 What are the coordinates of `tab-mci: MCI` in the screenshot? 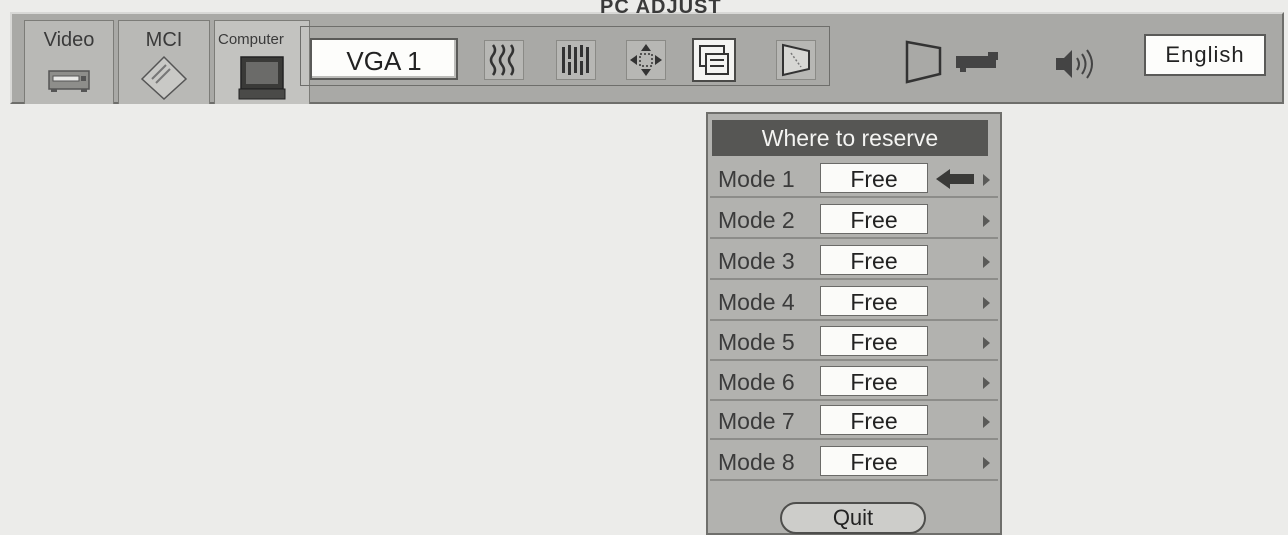 It's located at (164, 62).